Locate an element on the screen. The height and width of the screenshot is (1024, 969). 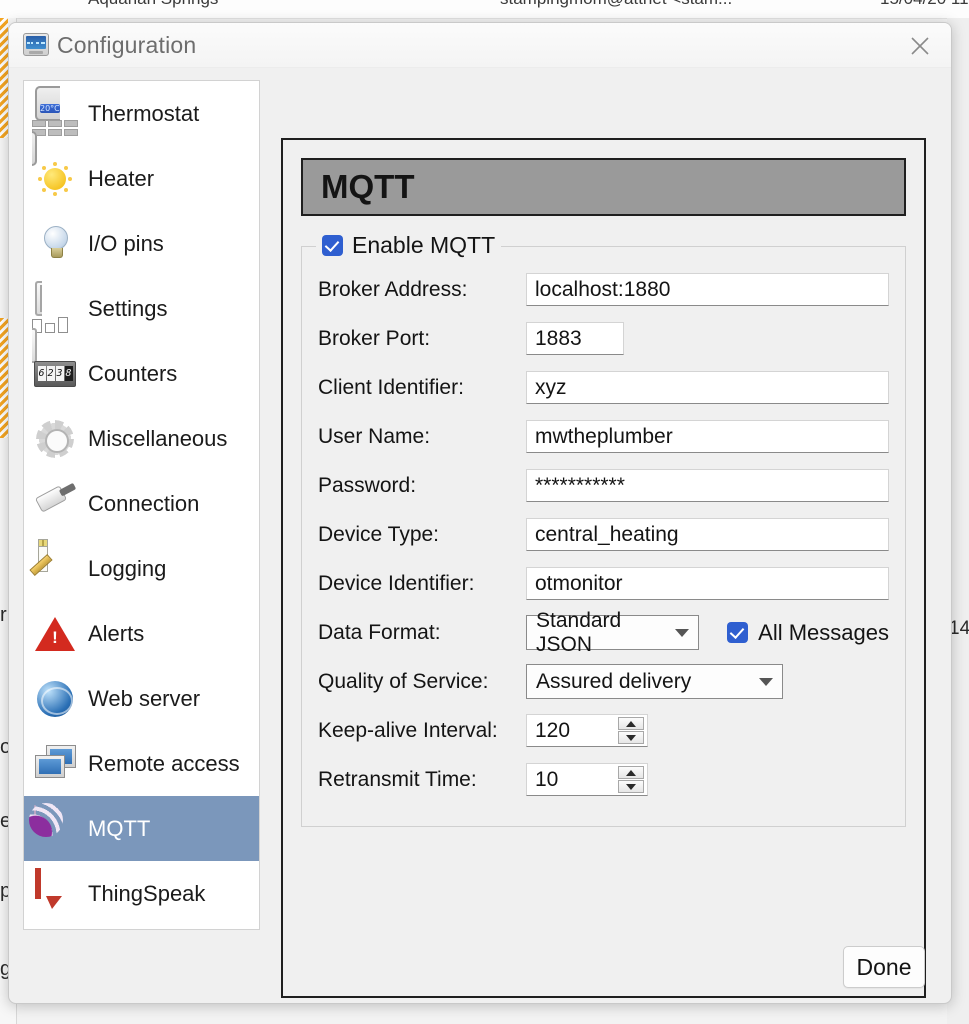
notepad-pencil-icon is located at coordinates (53, 565).